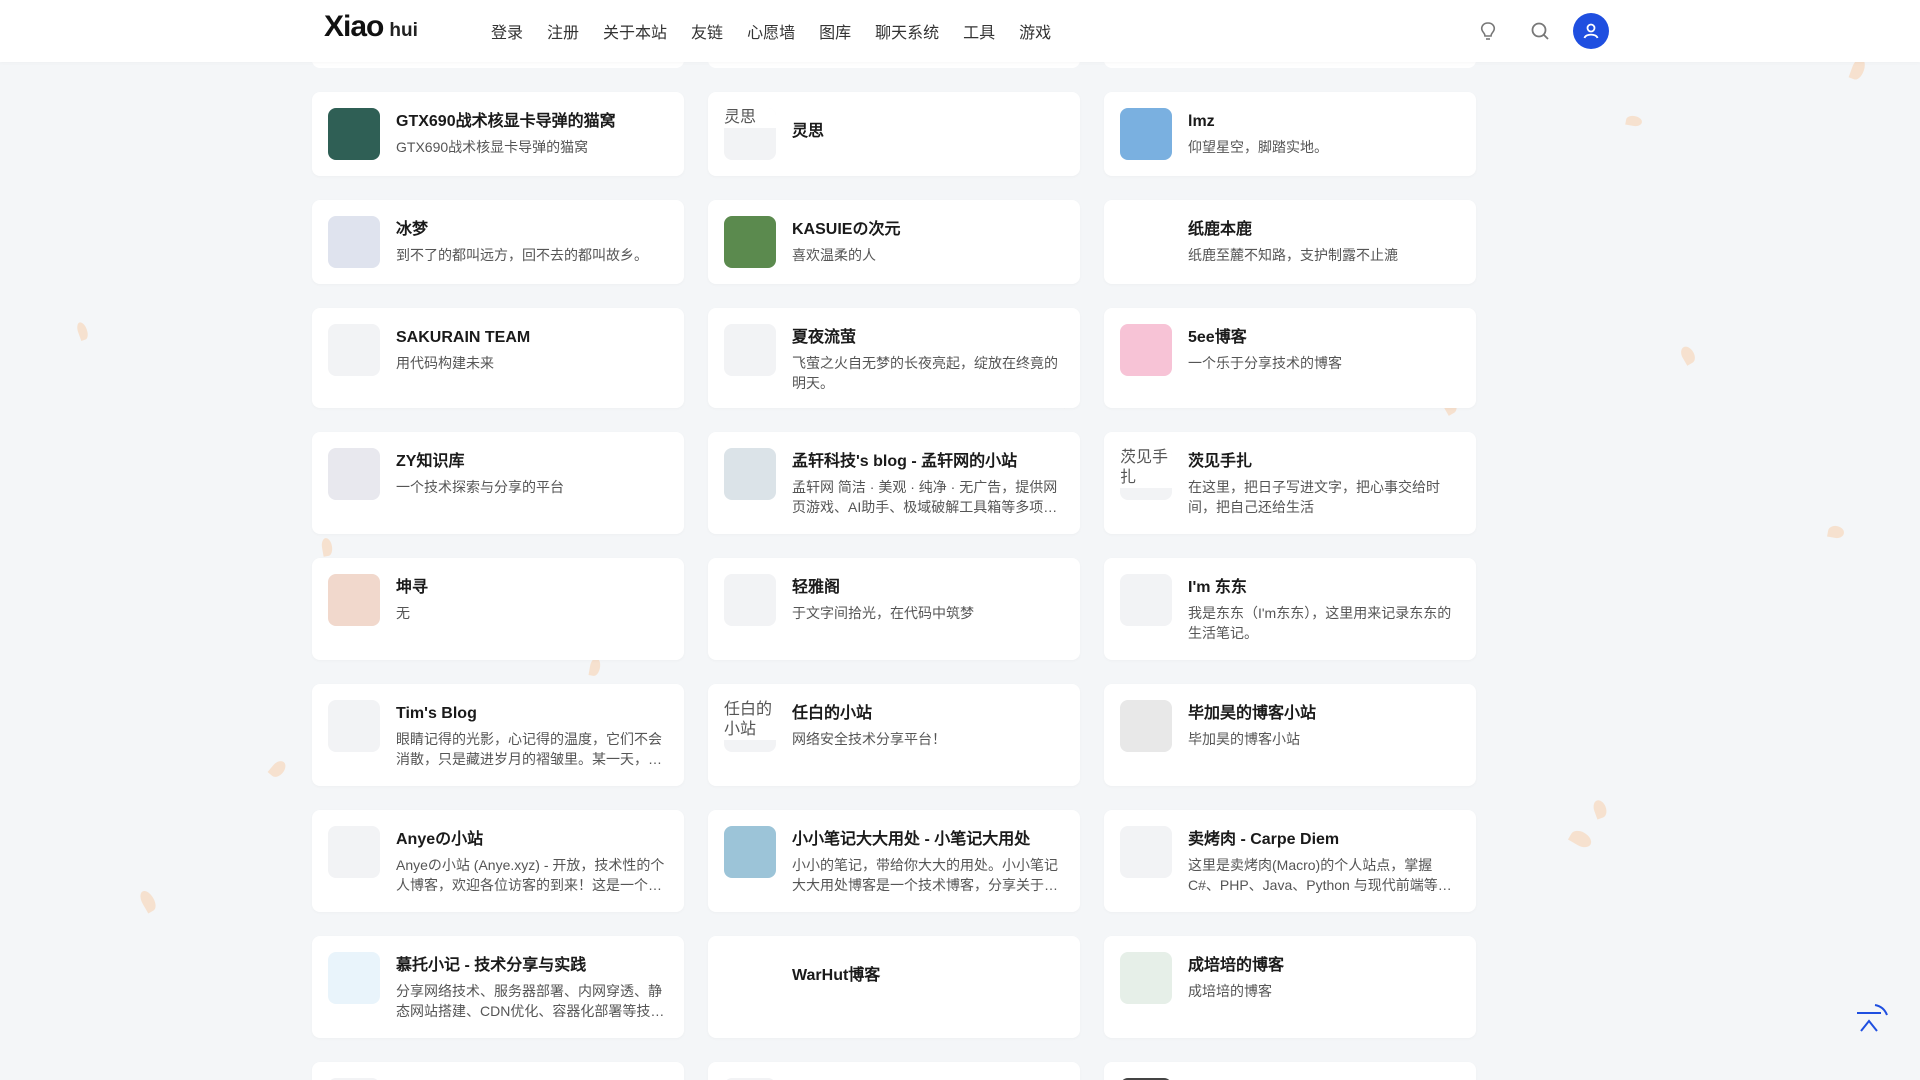  I want to click on link-card: 坤寻无, so click(498, 609).